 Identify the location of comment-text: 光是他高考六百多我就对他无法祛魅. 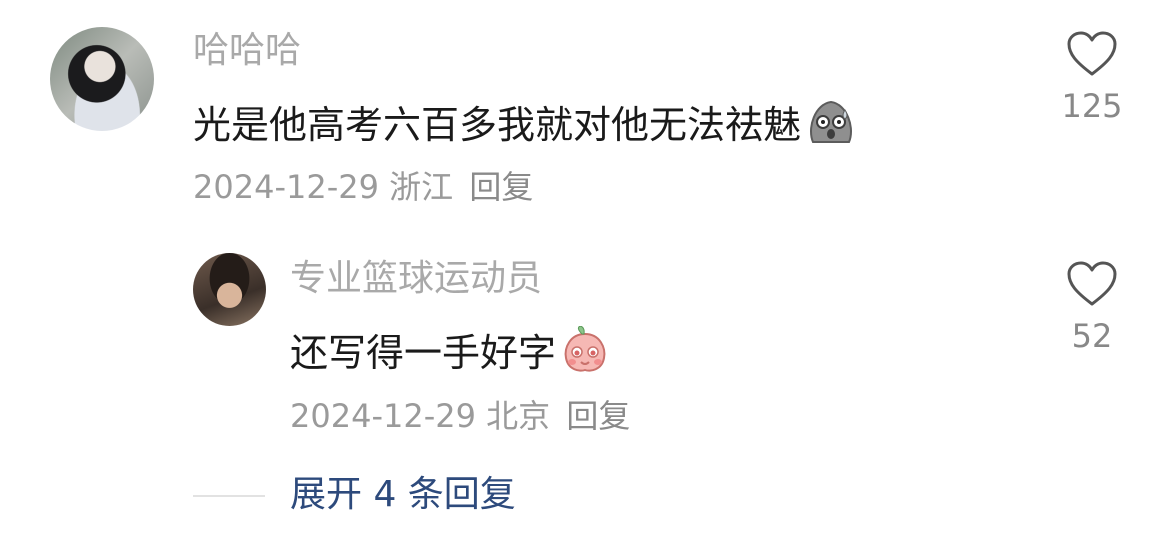
(525, 126).